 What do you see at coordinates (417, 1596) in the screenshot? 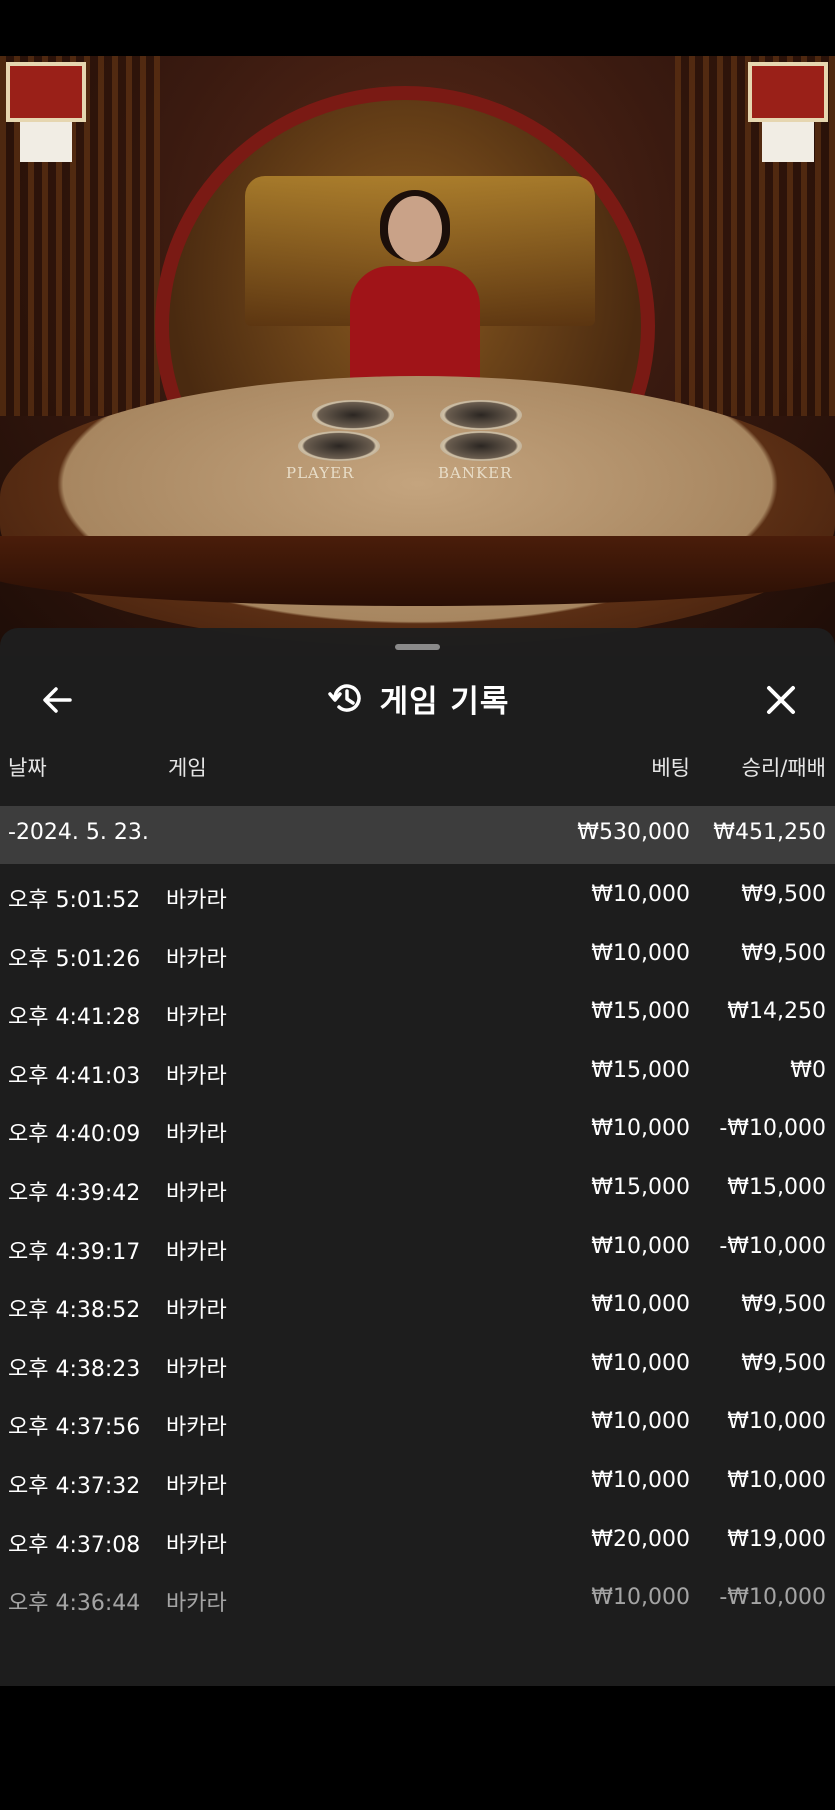
I see `history-row: 오후 4:36:44 바카라 ₩10,000 -₩10,000` at bounding box center [417, 1596].